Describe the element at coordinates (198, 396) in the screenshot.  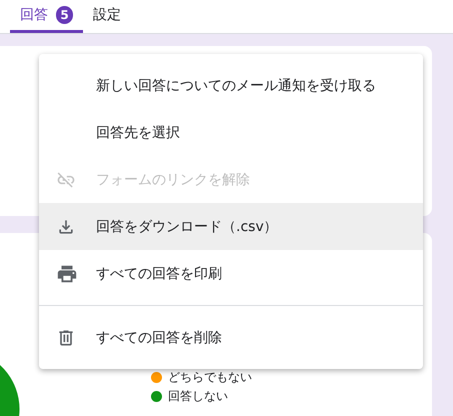
I see `legend-label: 回答しない` at that location.